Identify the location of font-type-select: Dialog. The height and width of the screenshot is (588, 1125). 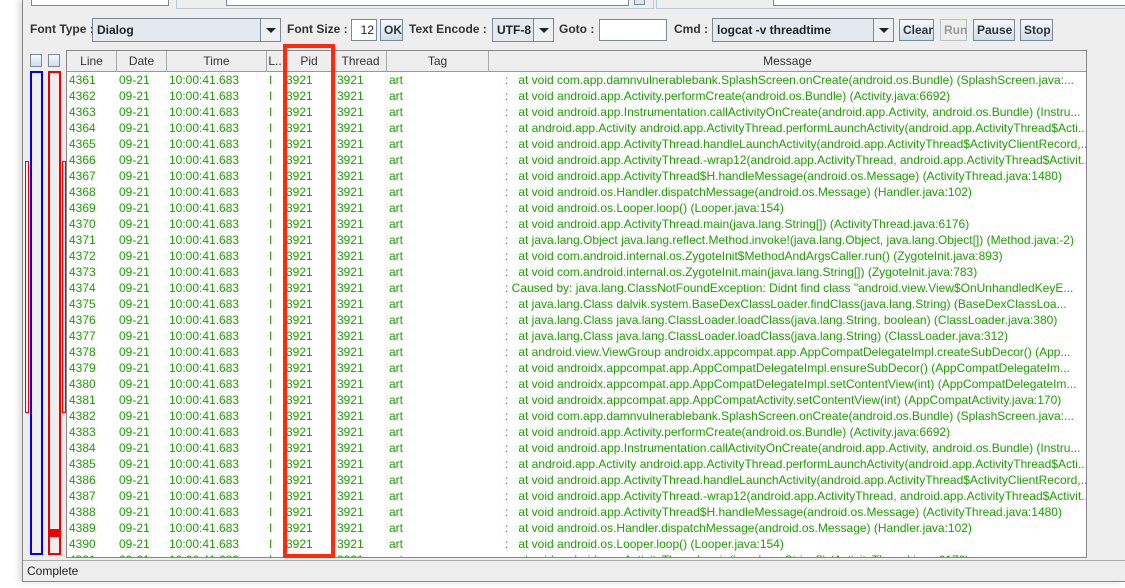
(186, 30).